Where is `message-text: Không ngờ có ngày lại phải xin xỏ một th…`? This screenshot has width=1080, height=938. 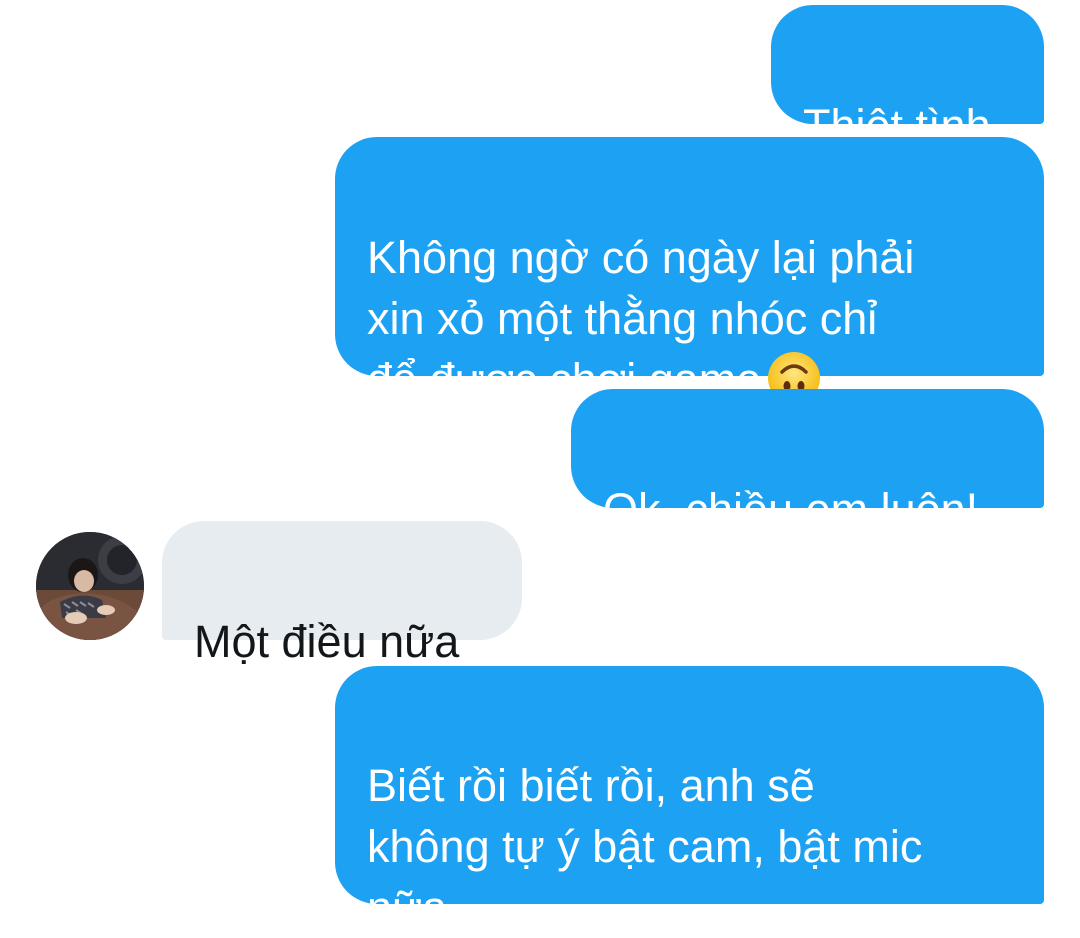
message-text: Không ngờ có ngày lại phải xin xỏ một th… is located at coordinates (641, 318).